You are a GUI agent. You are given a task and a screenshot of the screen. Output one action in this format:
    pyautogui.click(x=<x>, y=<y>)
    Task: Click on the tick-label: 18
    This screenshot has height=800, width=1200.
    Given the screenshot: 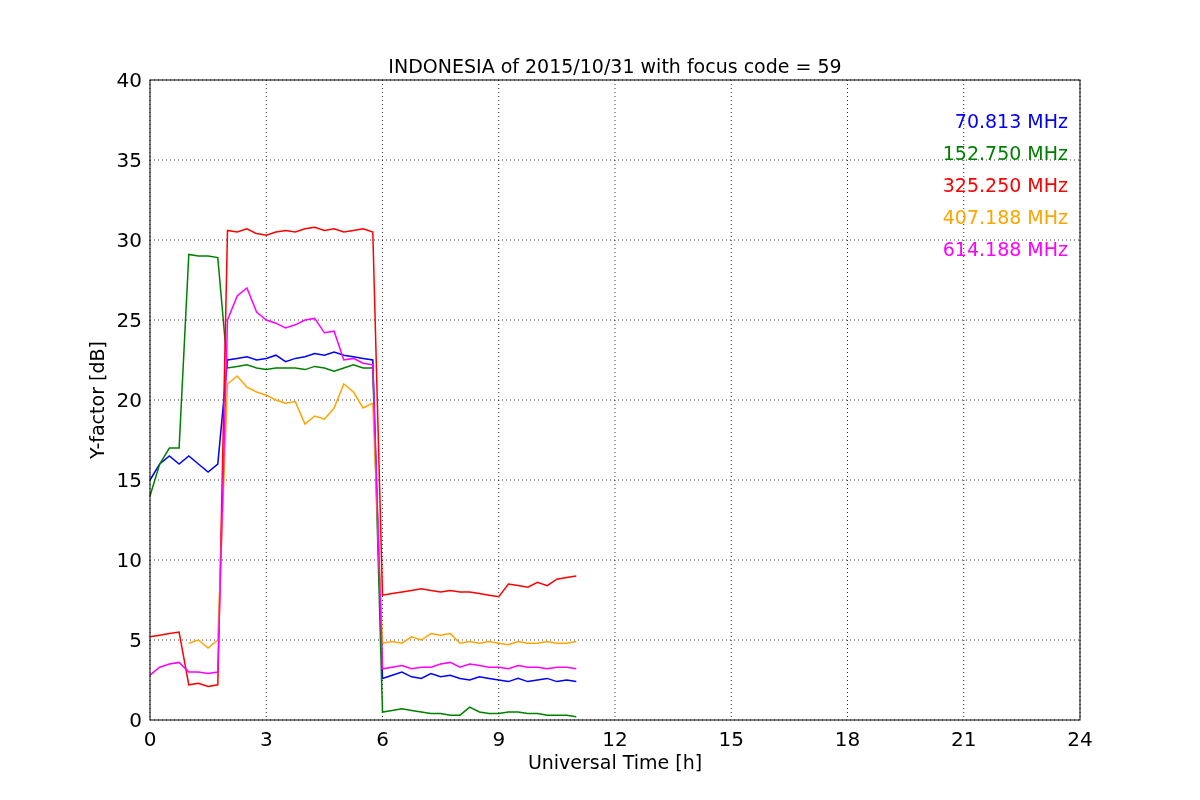 What is the action you would take?
    pyautogui.click(x=847, y=739)
    